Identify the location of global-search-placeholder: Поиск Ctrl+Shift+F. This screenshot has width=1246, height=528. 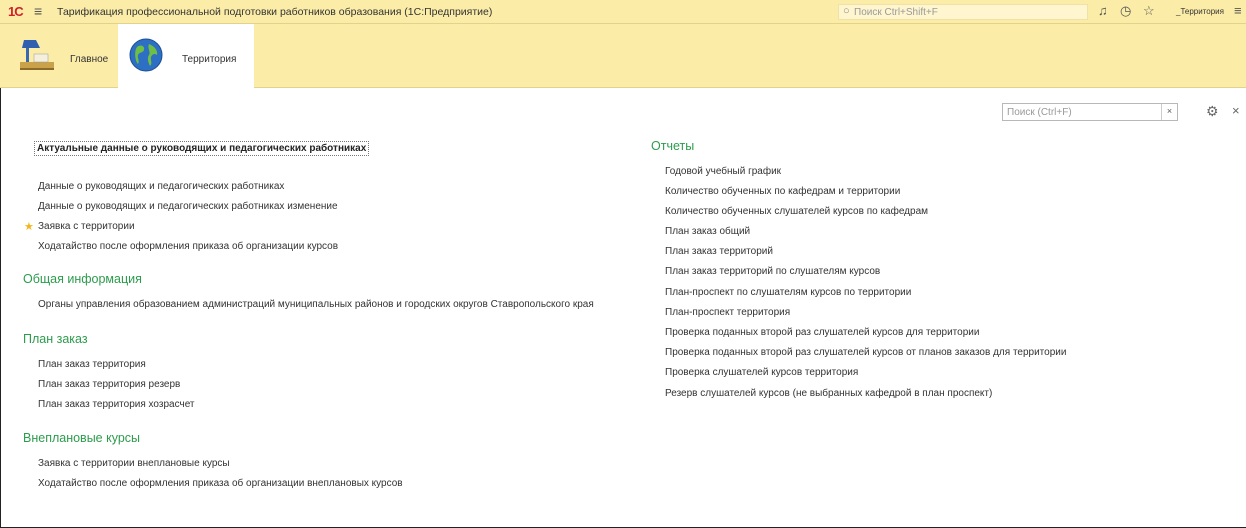
(896, 12).